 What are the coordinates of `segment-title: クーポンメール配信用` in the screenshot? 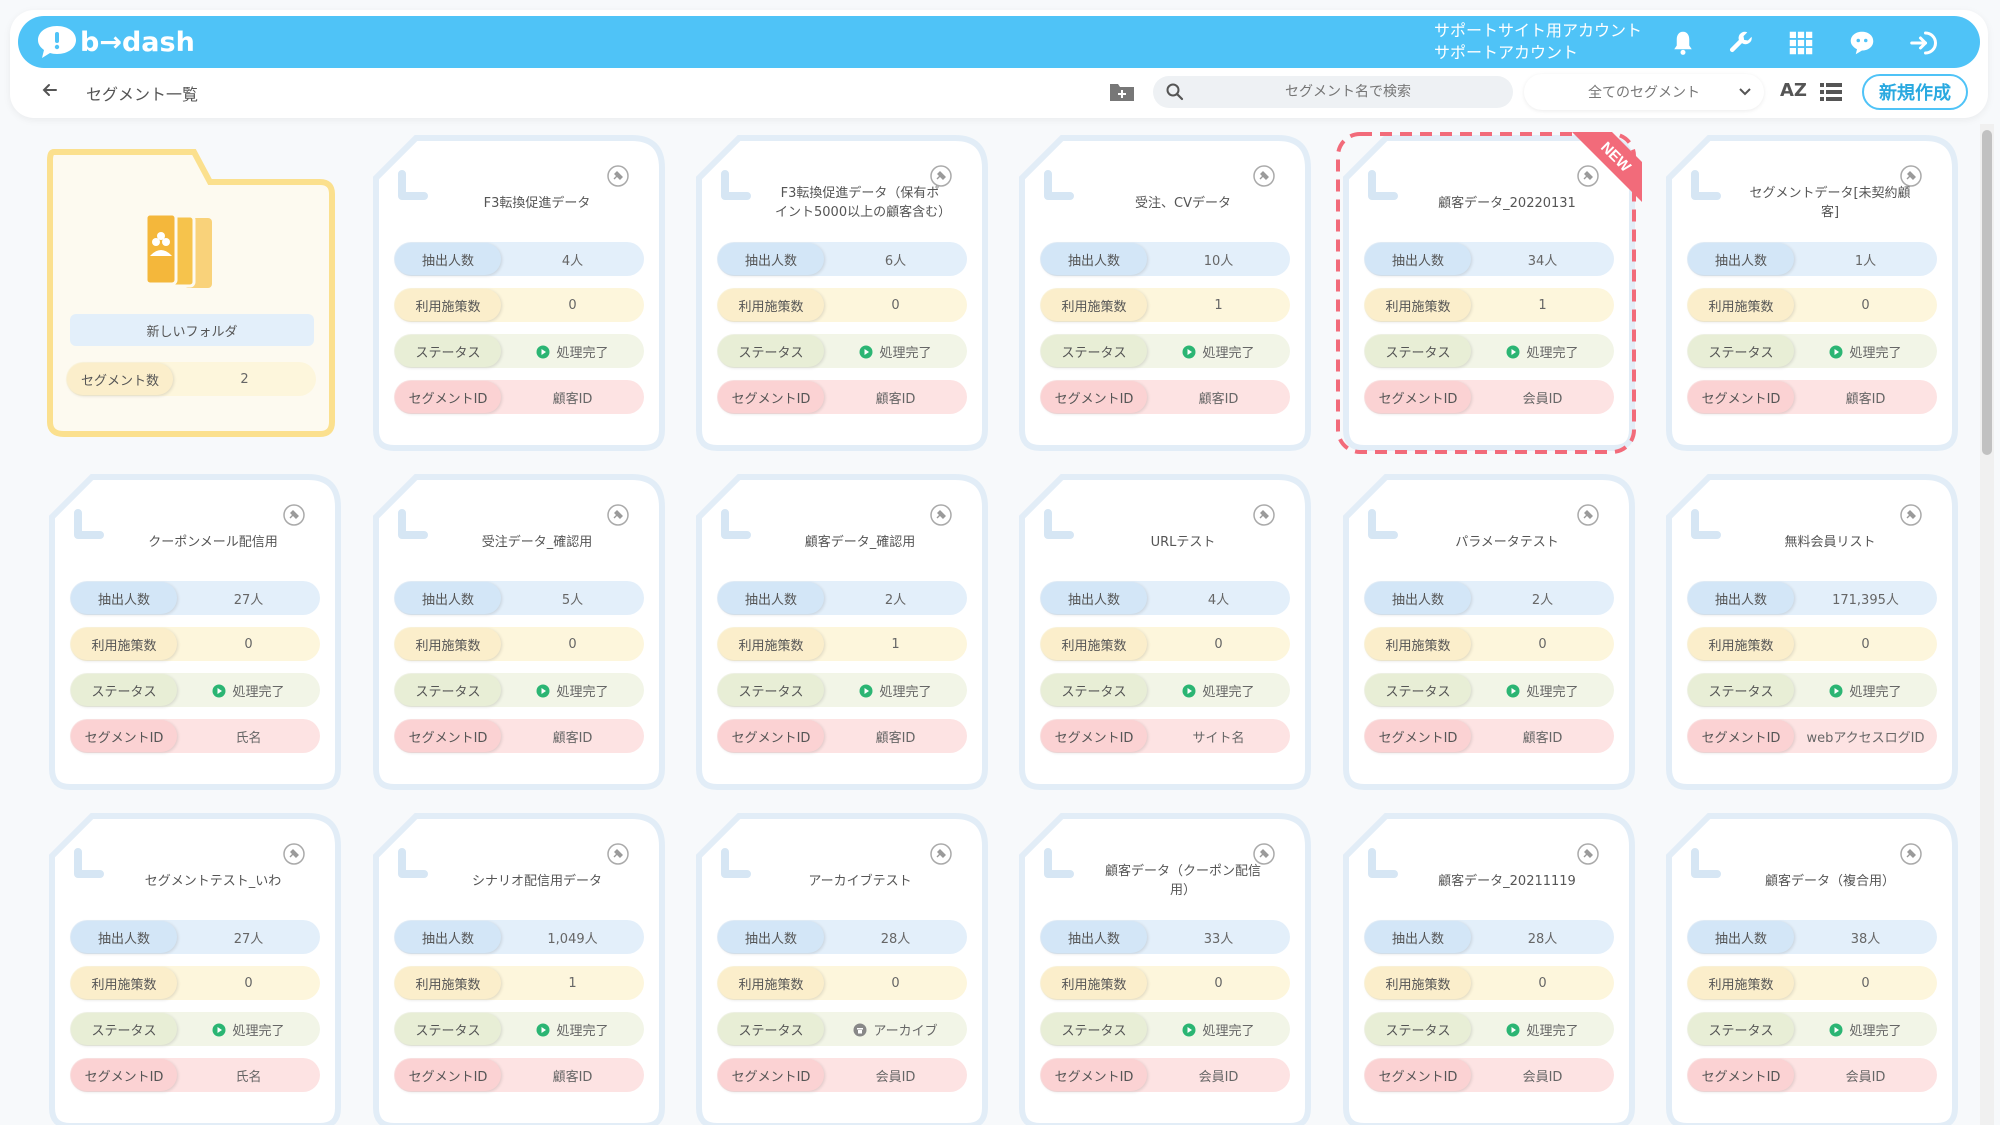 It's located at (213, 542).